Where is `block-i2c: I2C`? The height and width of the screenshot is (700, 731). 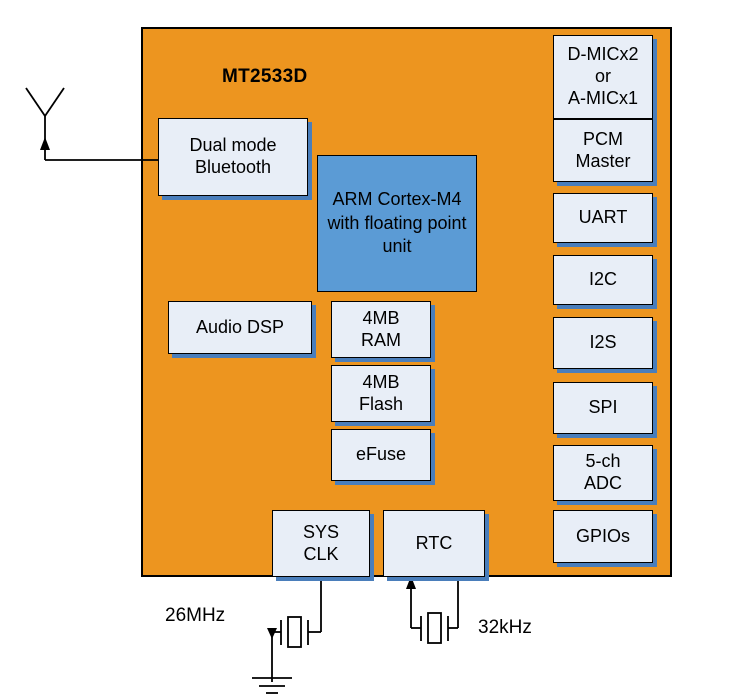
block-i2c: I2C is located at coordinates (603, 280).